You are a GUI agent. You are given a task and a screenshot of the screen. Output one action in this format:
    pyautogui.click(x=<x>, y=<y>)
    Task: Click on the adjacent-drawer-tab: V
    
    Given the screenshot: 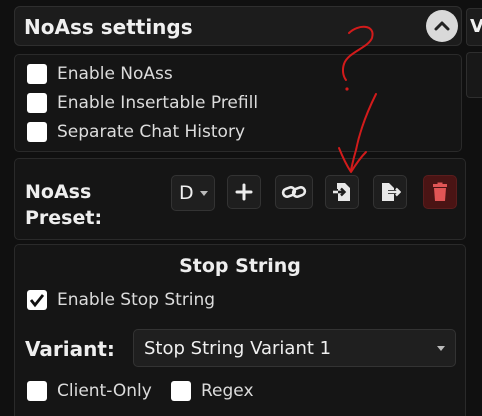 What is the action you would take?
    pyautogui.click(x=474, y=27)
    